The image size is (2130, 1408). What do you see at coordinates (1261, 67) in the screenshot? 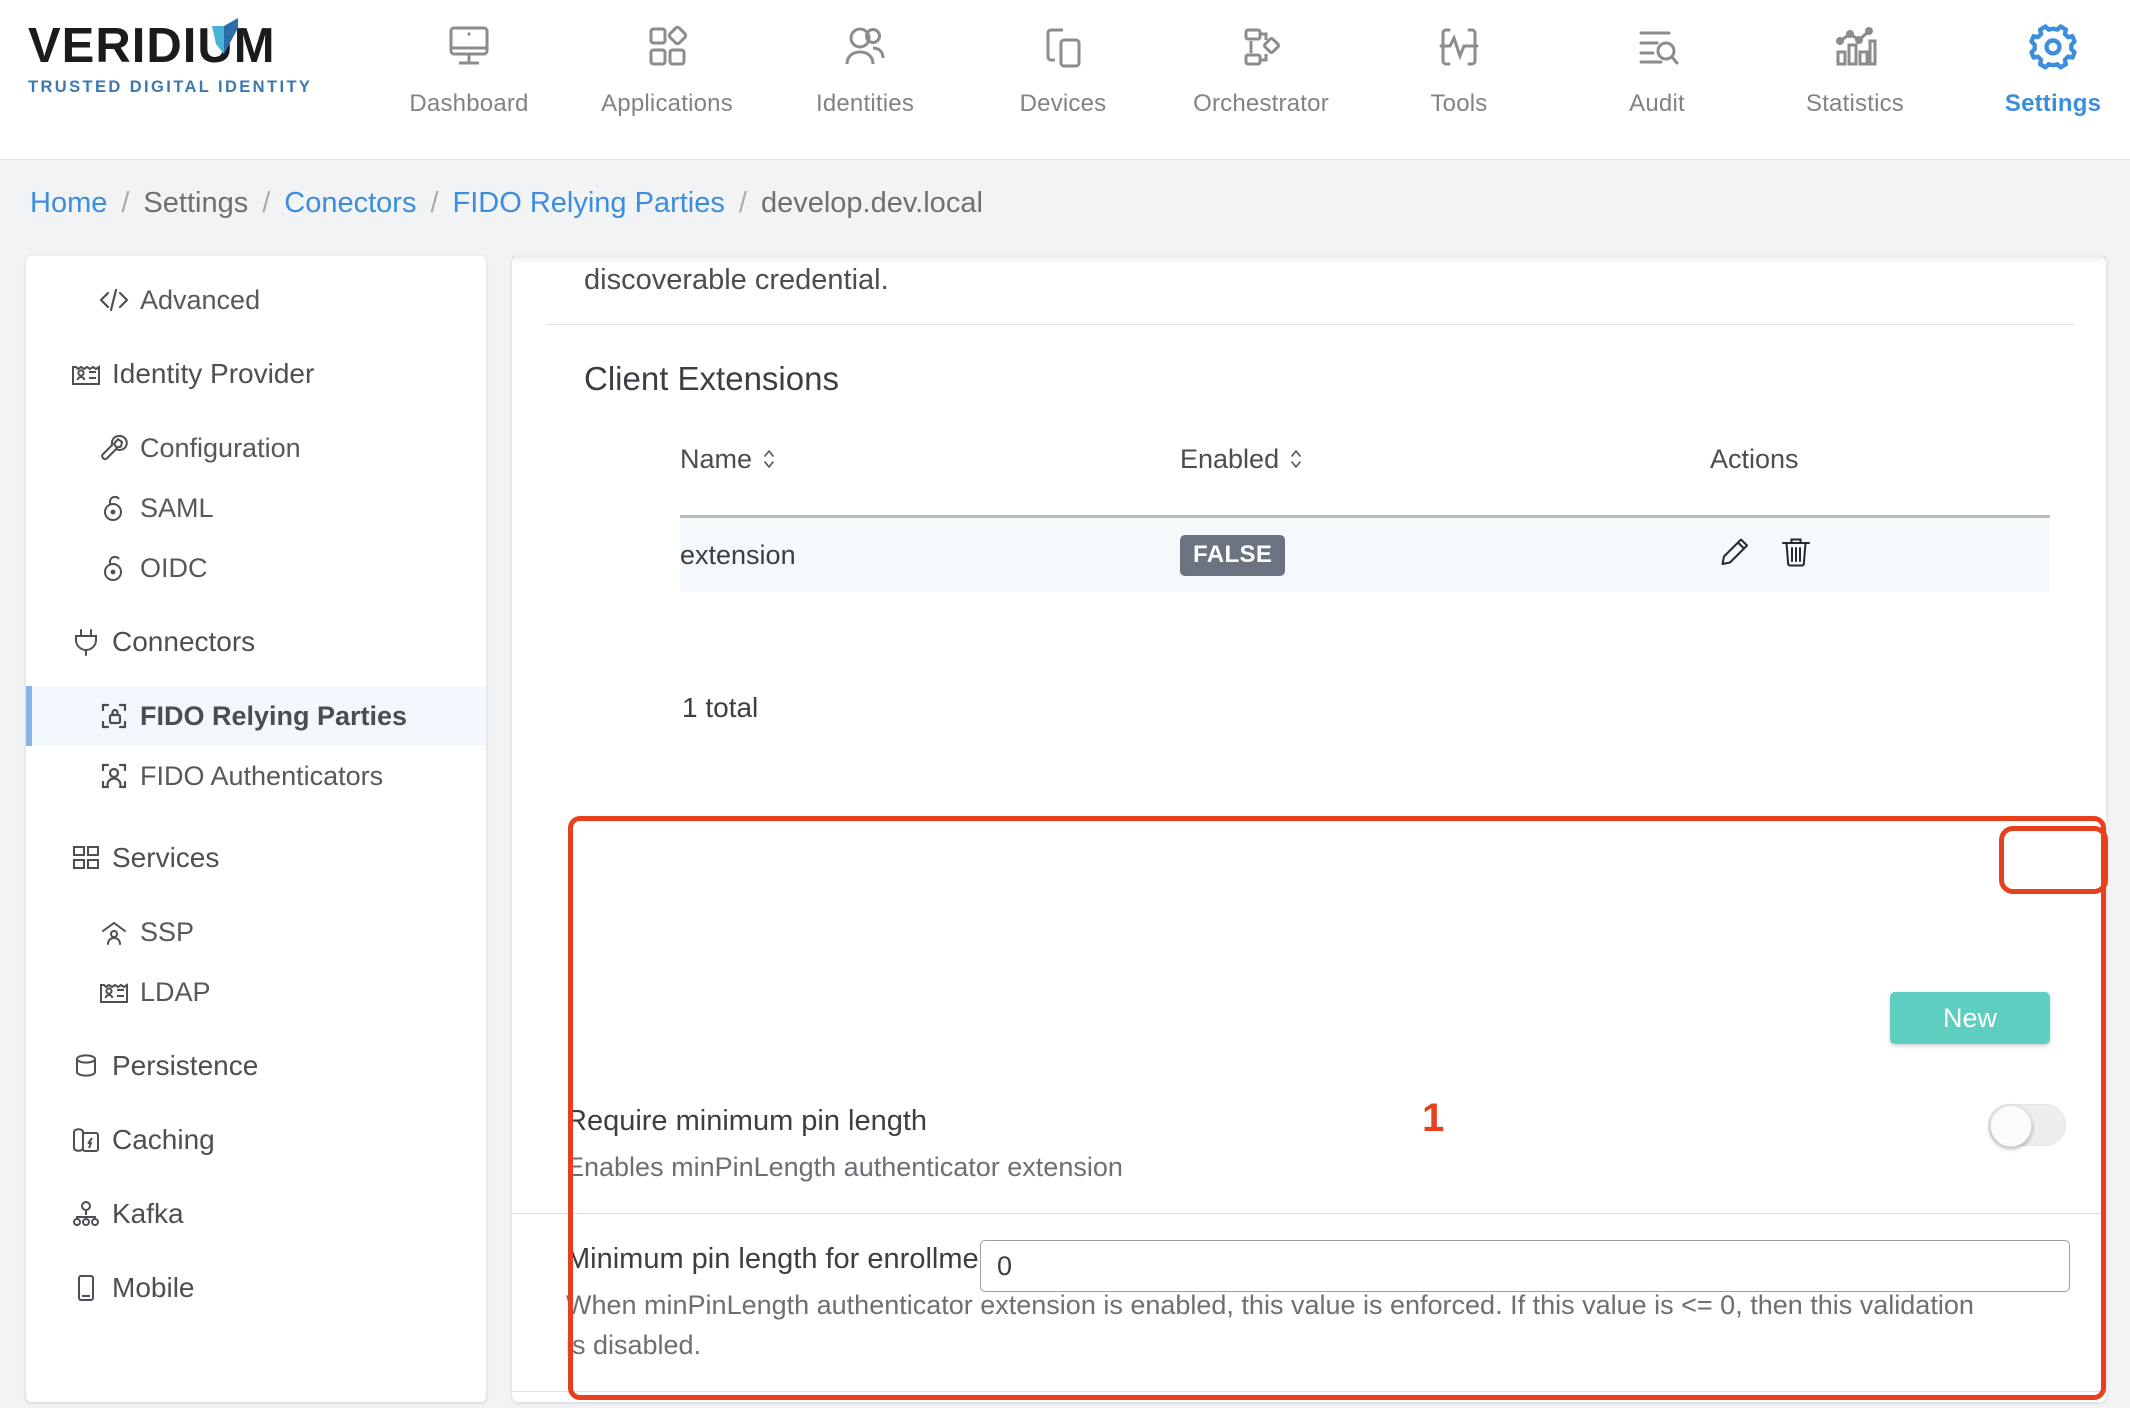
I see `nav-item-orchestrator: Orchestrator` at bounding box center [1261, 67].